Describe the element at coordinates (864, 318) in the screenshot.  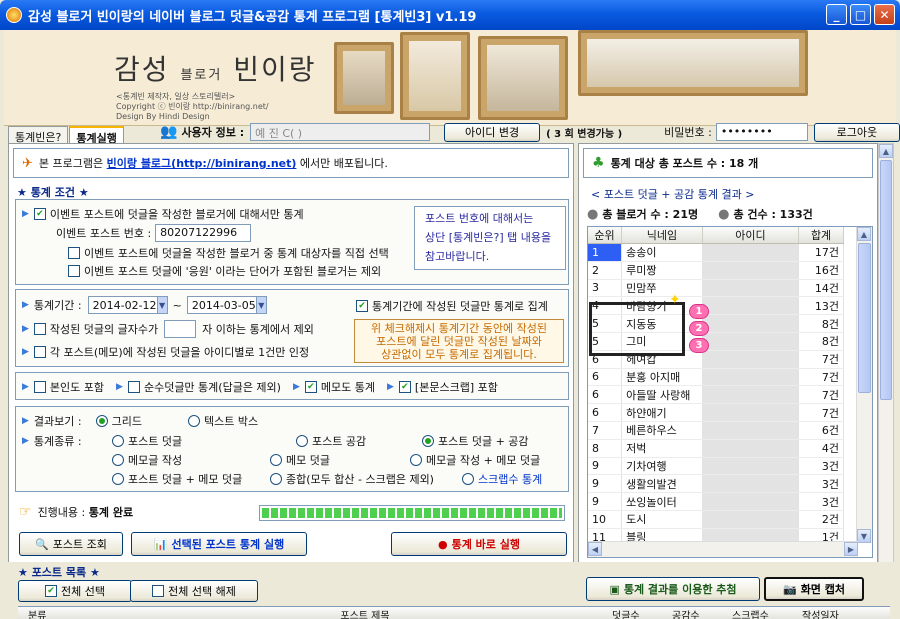
I see `grid-scroll-thumb` at that location.